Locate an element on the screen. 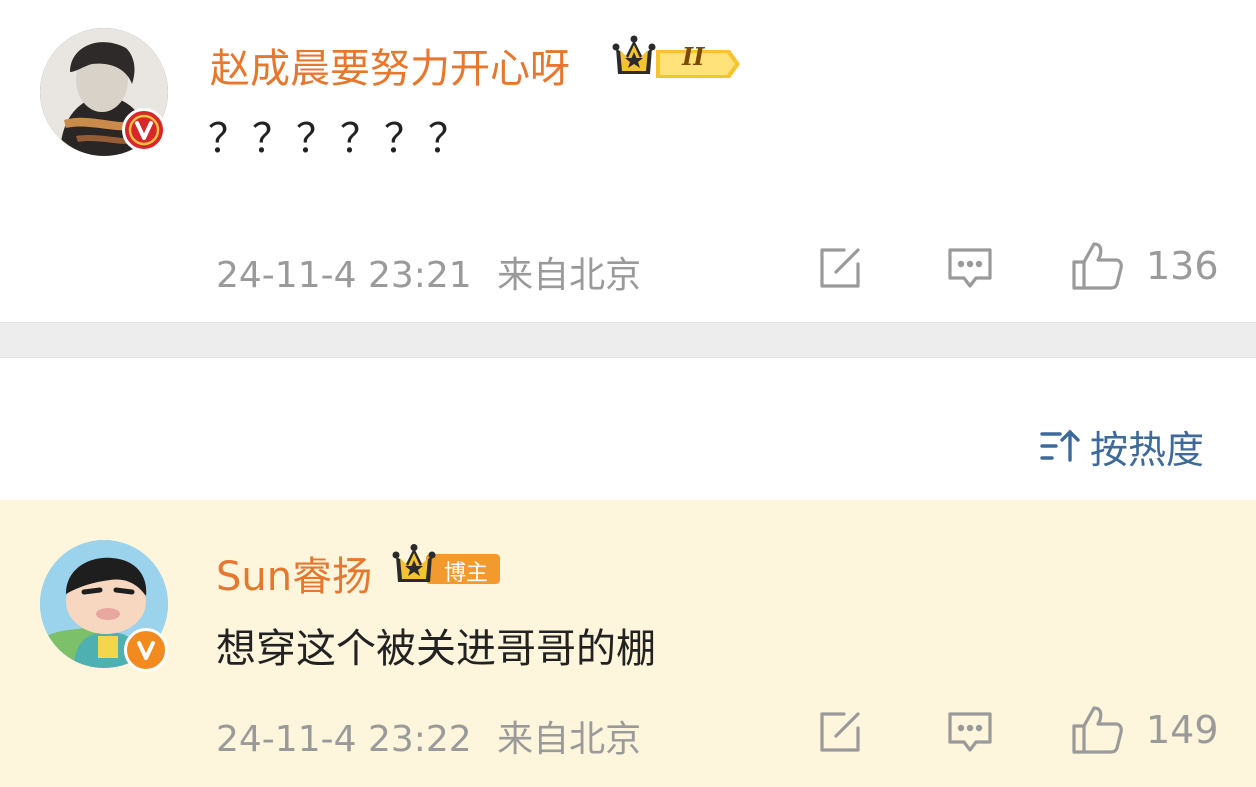 The width and height of the screenshot is (1256, 787). level-badge-label: II is located at coordinates (693, 56).